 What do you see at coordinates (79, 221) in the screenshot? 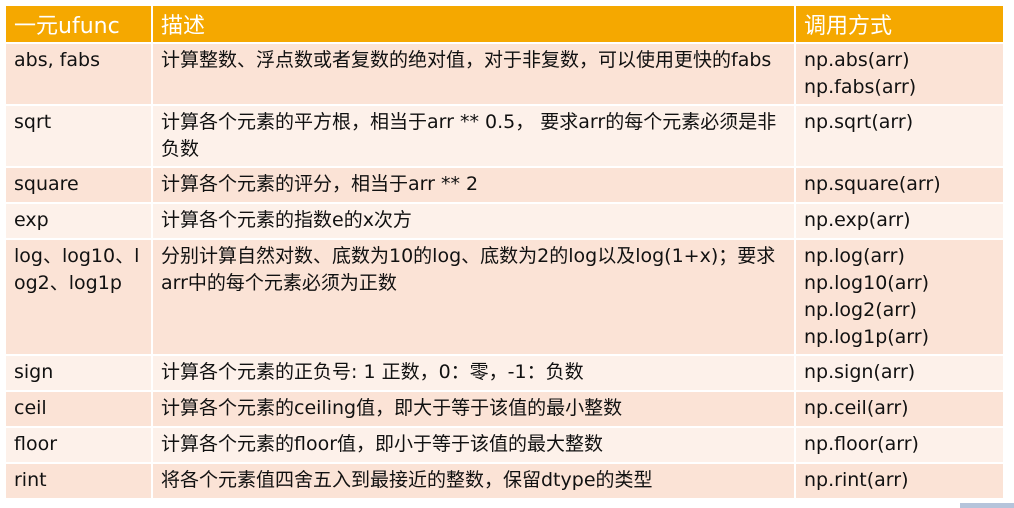
I see `ufunc-name-cell: exp` at bounding box center [79, 221].